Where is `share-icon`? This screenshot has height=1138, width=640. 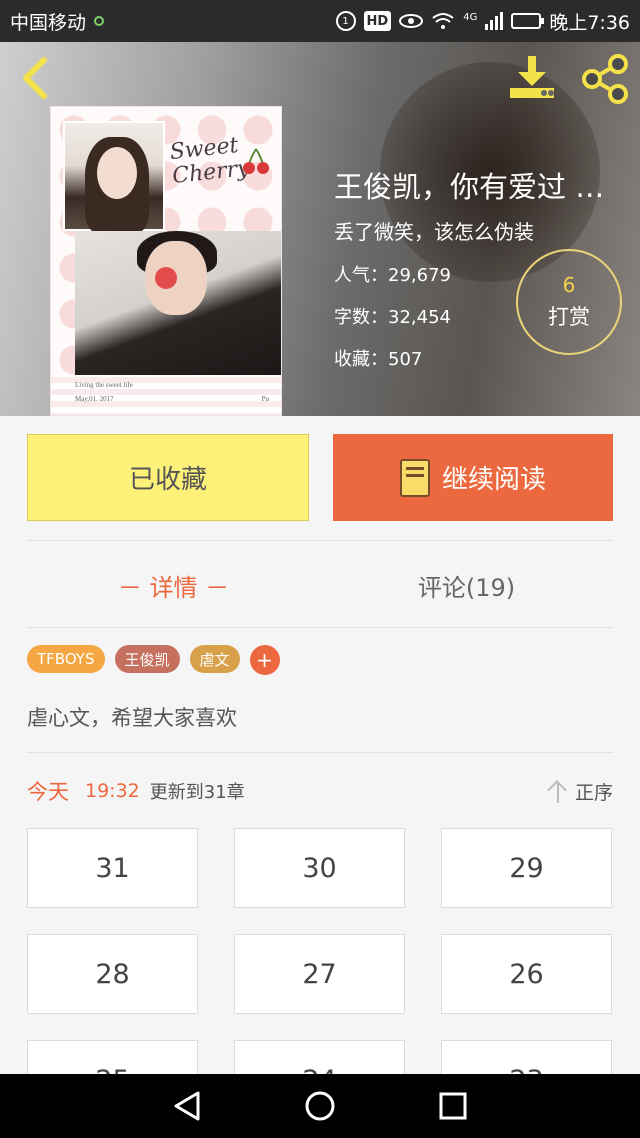
share-icon is located at coordinates (605, 79).